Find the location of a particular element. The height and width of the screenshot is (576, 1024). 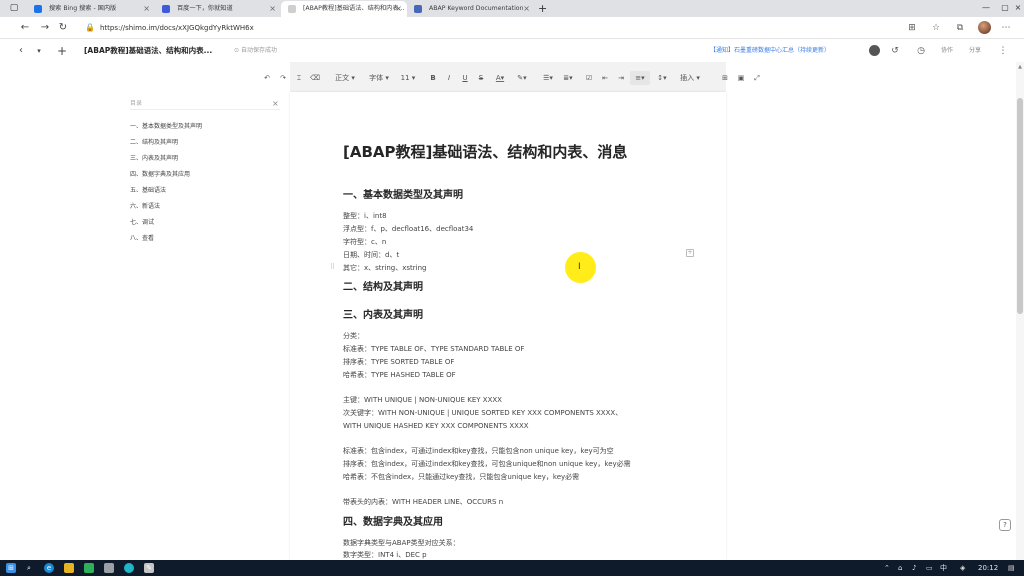

collab-button: 协作 is located at coordinates (947, 51).